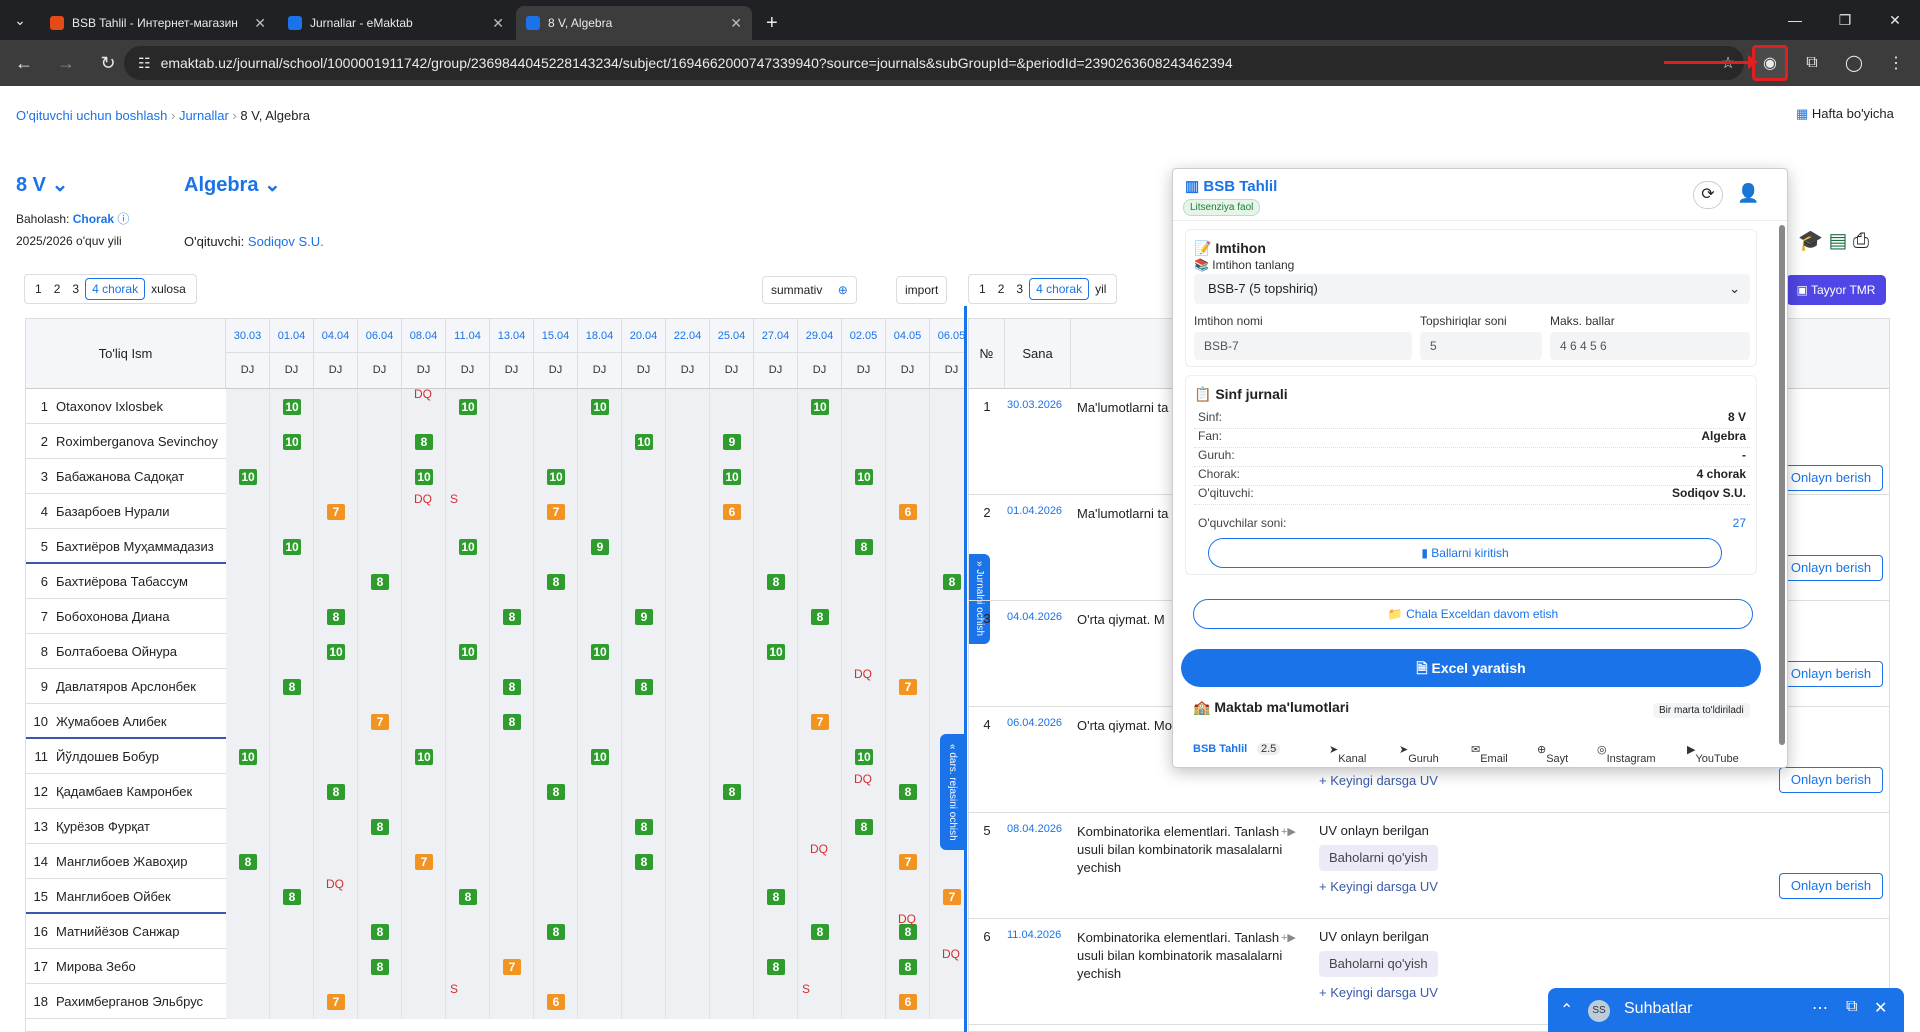  I want to click on student-name: Бахтиёров Муҳаммадазиз, so click(141, 546).